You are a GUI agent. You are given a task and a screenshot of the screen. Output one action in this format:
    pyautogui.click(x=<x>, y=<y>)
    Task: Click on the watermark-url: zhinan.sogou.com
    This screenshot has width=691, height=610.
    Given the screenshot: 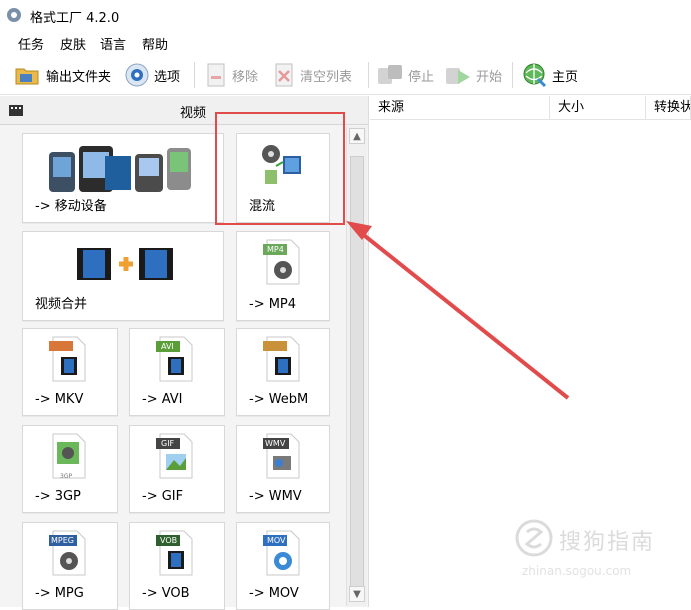 What is the action you would take?
    pyautogui.click(x=577, y=571)
    